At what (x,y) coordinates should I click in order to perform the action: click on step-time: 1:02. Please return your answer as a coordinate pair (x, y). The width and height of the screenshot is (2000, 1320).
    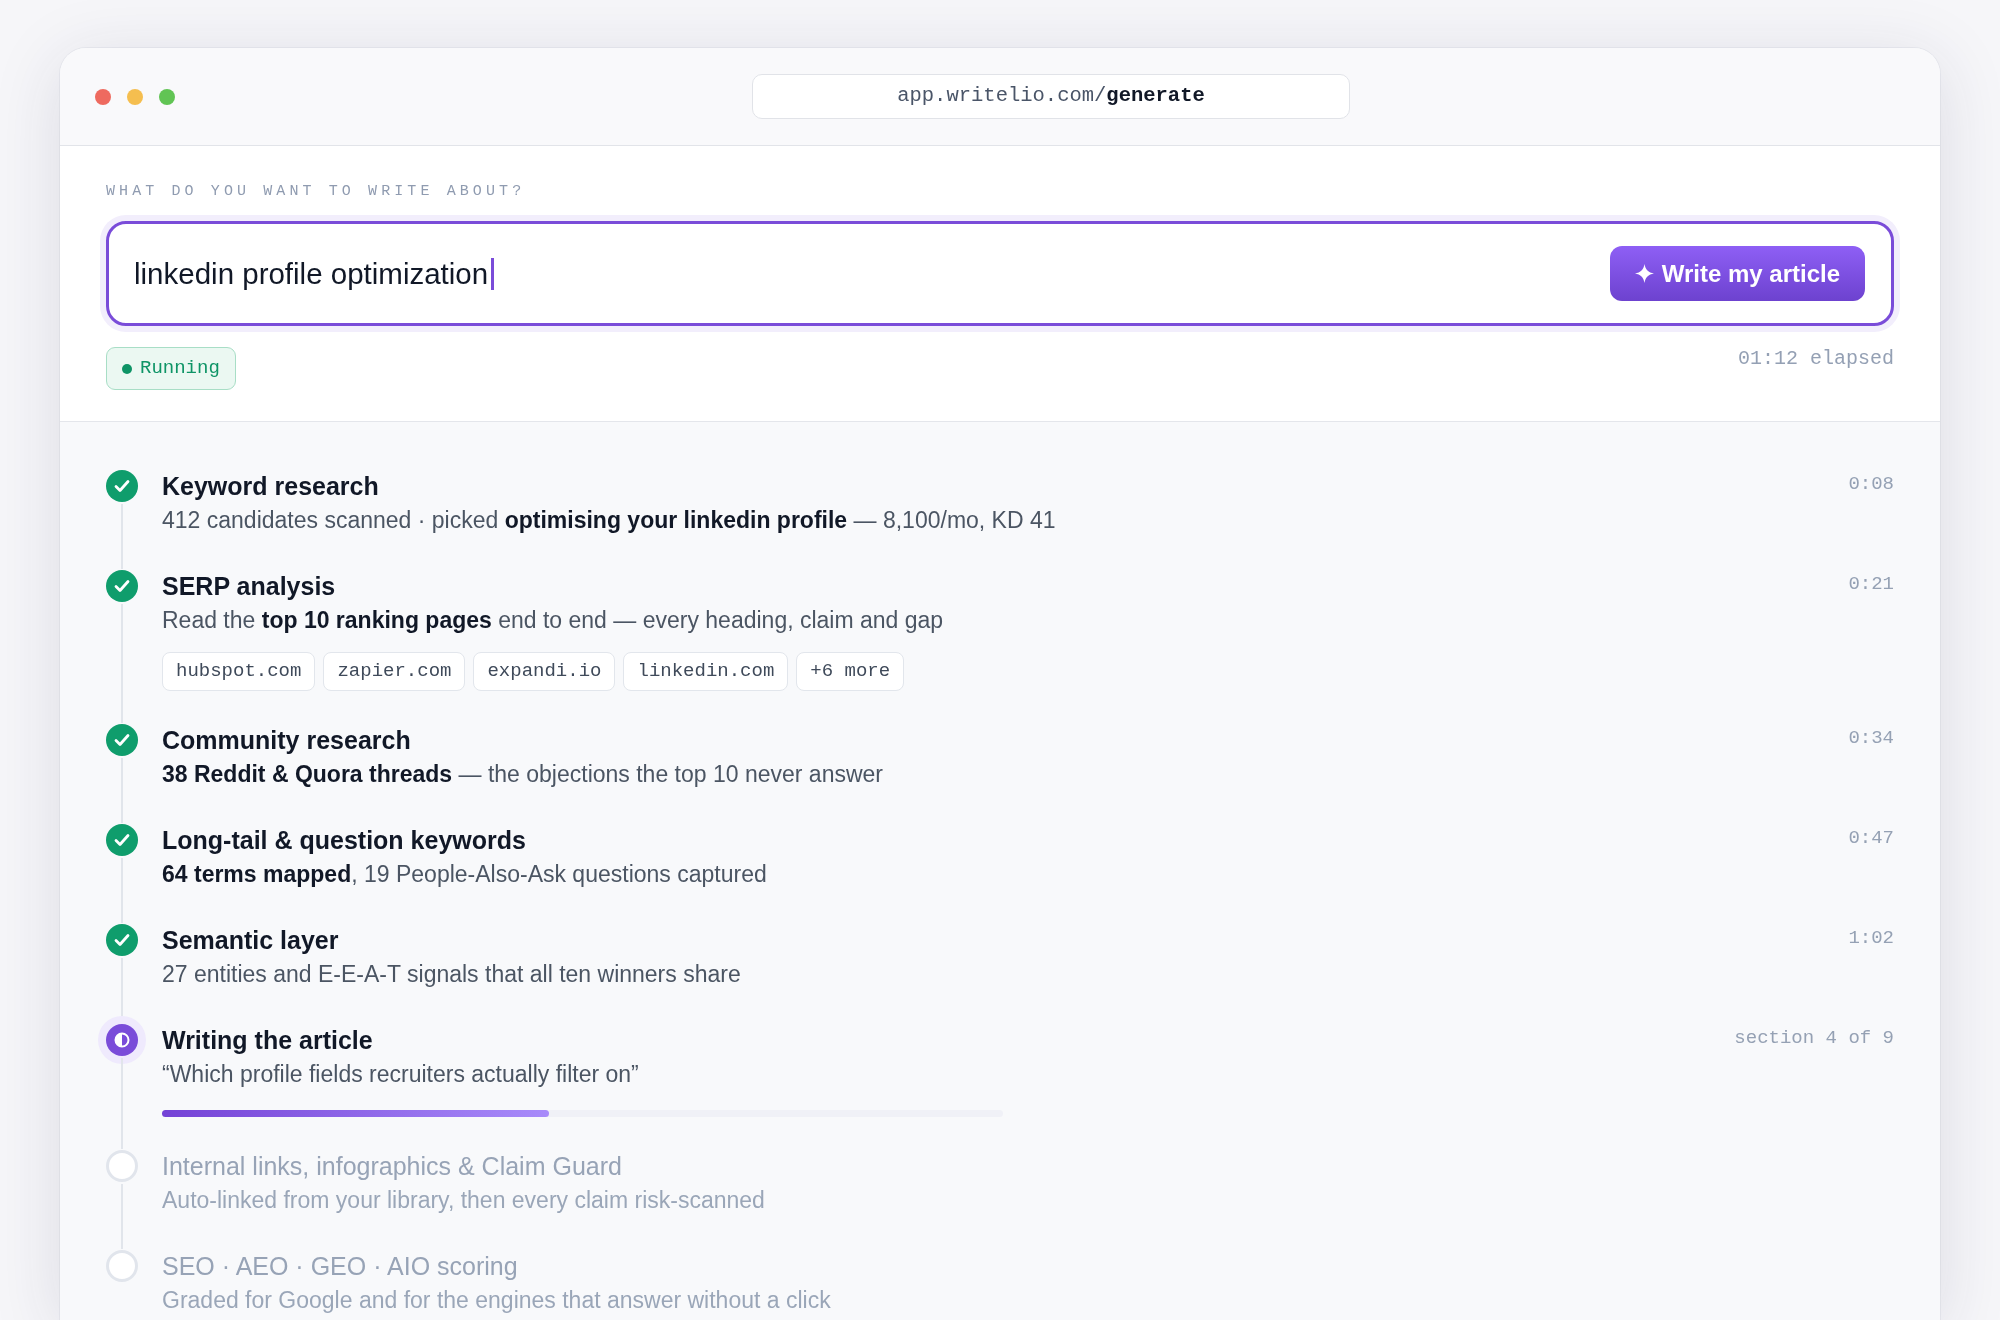
    Looking at the image, I should click on (1871, 938).